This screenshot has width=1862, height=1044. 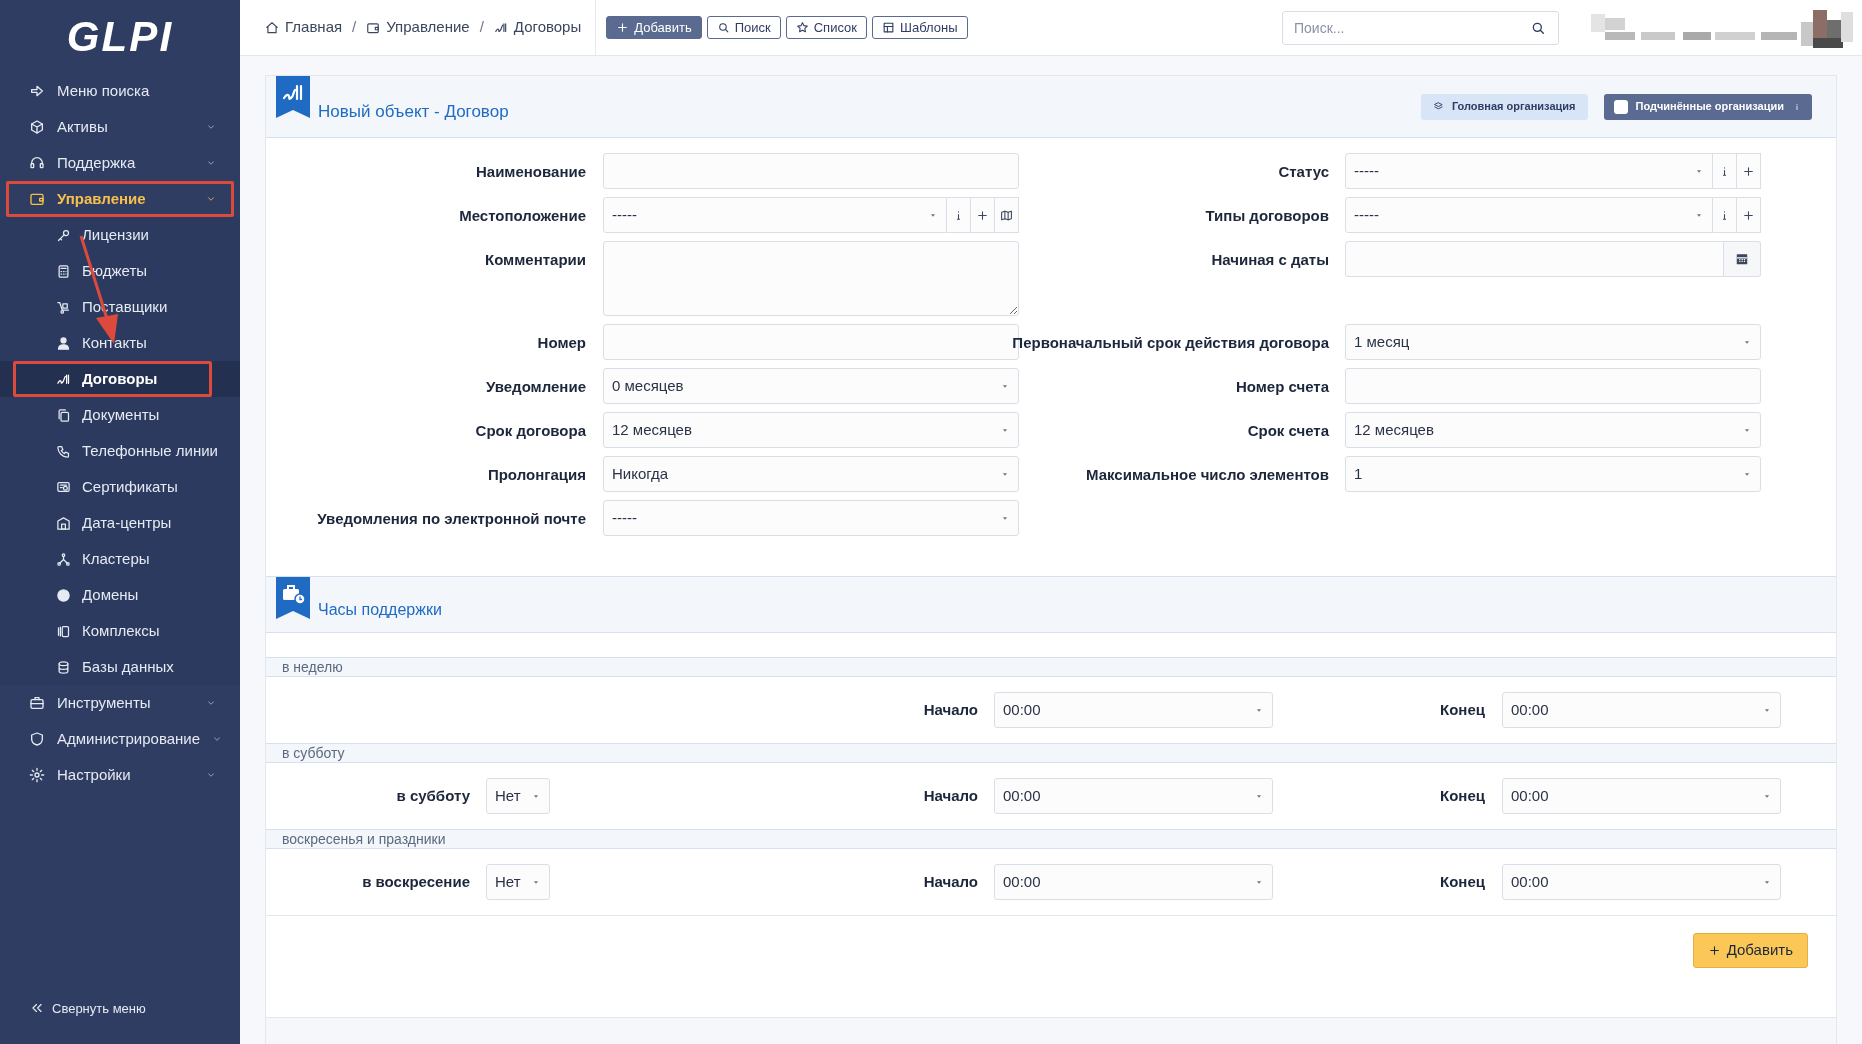 What do you see at coordinates (120, 631) in the screenshot?
I see `sidebar-subitem: Комплексы` at bounding box center [120, 631].